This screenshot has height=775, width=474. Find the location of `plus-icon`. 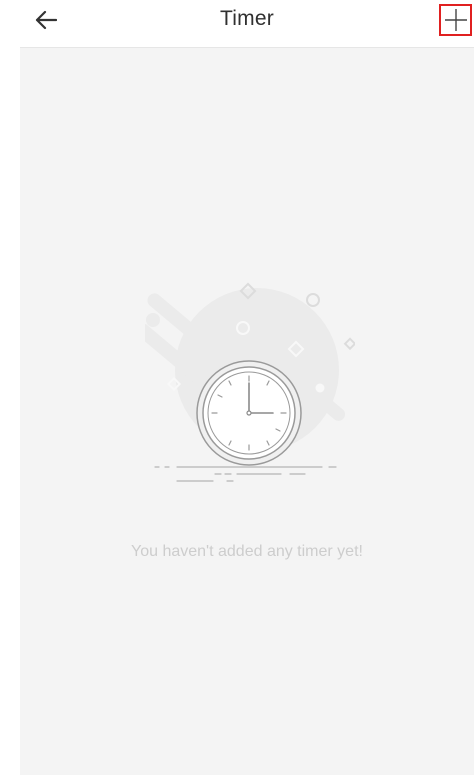

plus-icon is located at coordinates (455, 20).